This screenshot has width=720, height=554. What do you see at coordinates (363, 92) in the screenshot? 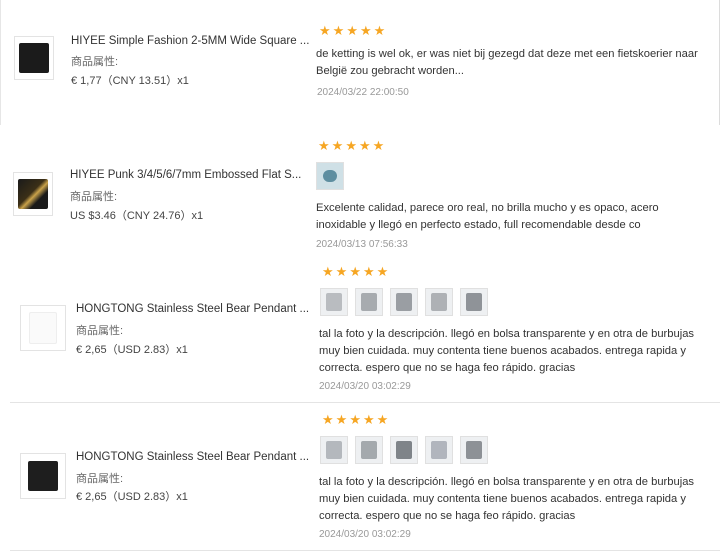
I see `review-date: 2024/03/22 22:00:50` at bounding box center [363, 92].